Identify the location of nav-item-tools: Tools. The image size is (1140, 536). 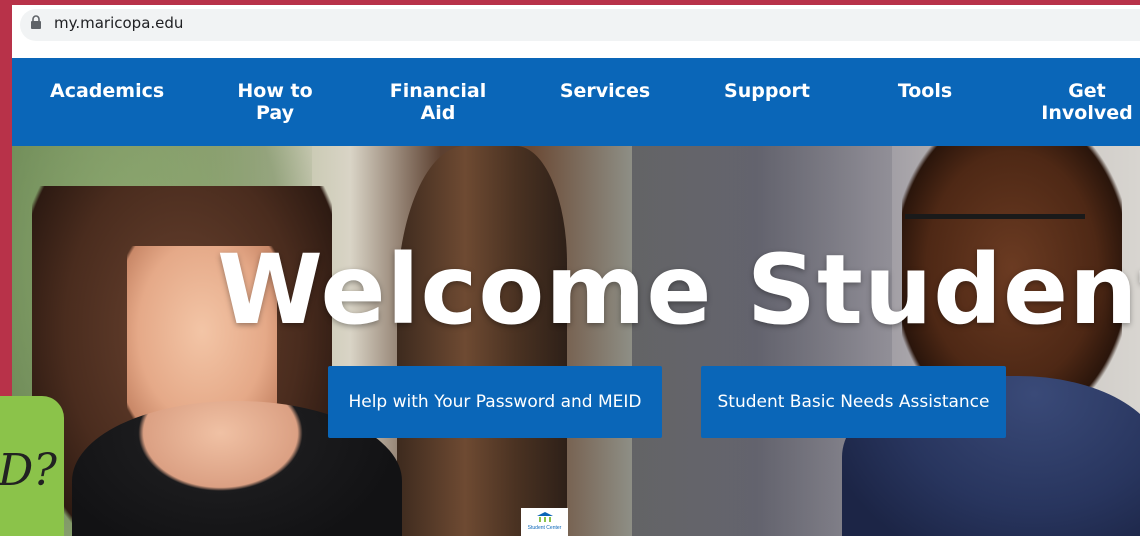
(925, 91).